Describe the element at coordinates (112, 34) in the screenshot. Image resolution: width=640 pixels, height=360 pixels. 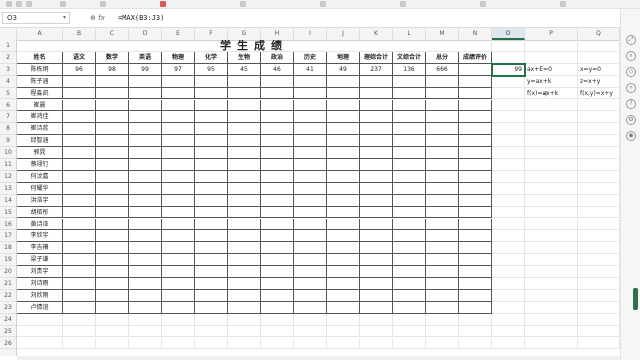
I see `column-header-c: C` at that location.